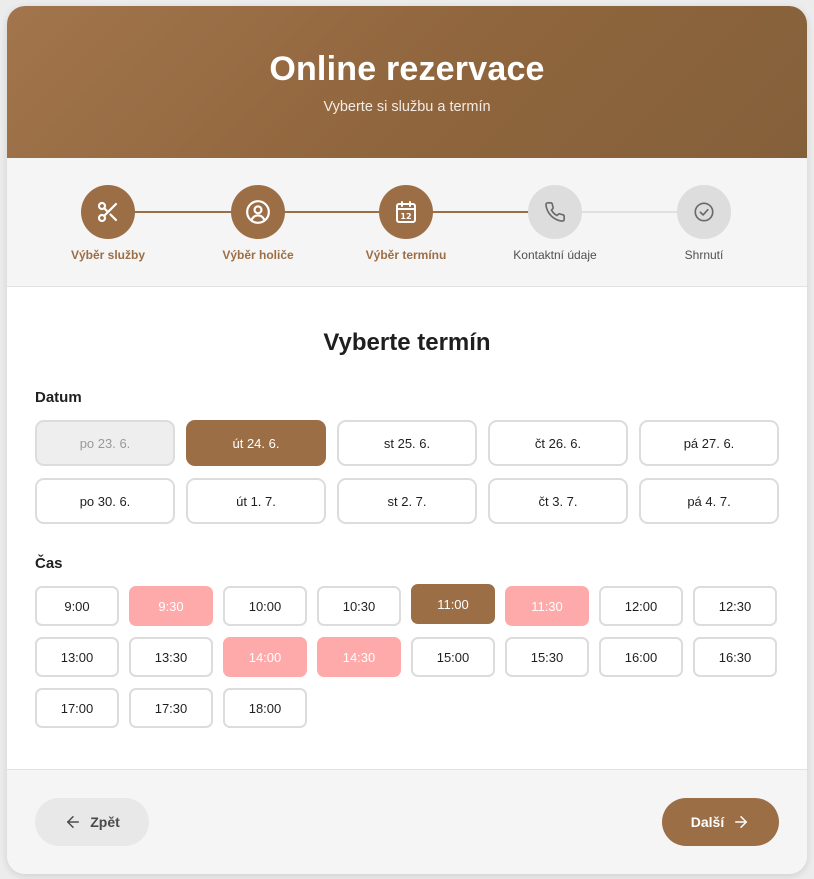 This screenshot has height=879, width=814. I want to click on step-service: Výběr služby, so click(108, 223).